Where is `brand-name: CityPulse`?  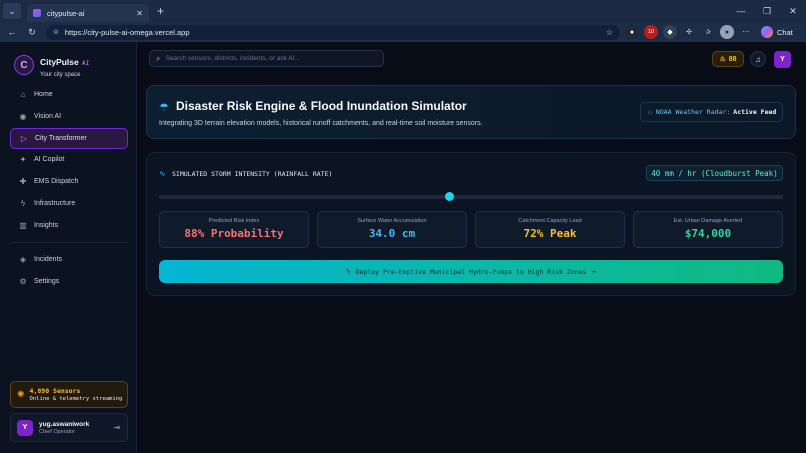
brand-name: CityPulse is located at coordinates (59, 62).